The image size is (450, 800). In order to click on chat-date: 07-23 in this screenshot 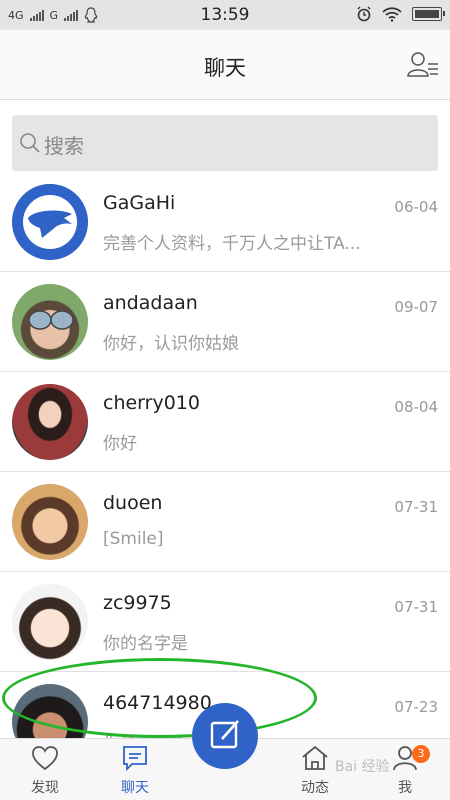, I will do `click(416, 707)`.